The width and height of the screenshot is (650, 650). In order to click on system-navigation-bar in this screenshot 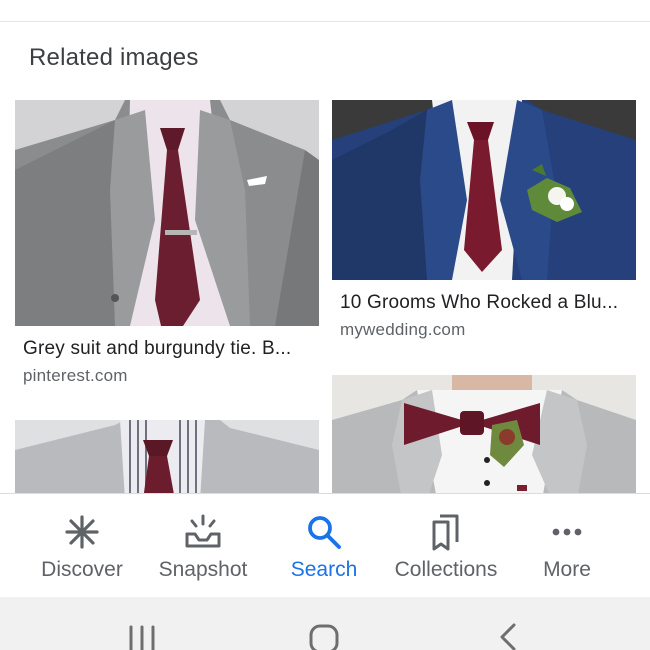, I will do `click(325, 623)`.